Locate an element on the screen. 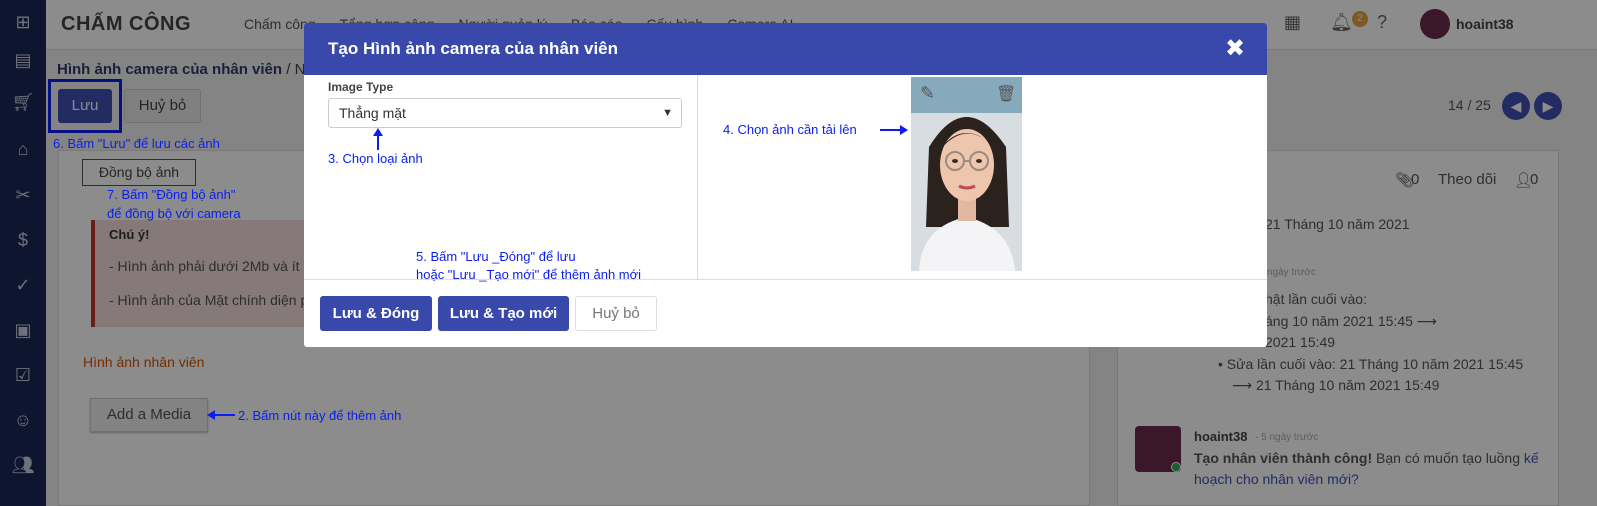 This screenshot has width=1597, height=506. image-type-value: Thẳng mặt is located at coordinates (372, 113).